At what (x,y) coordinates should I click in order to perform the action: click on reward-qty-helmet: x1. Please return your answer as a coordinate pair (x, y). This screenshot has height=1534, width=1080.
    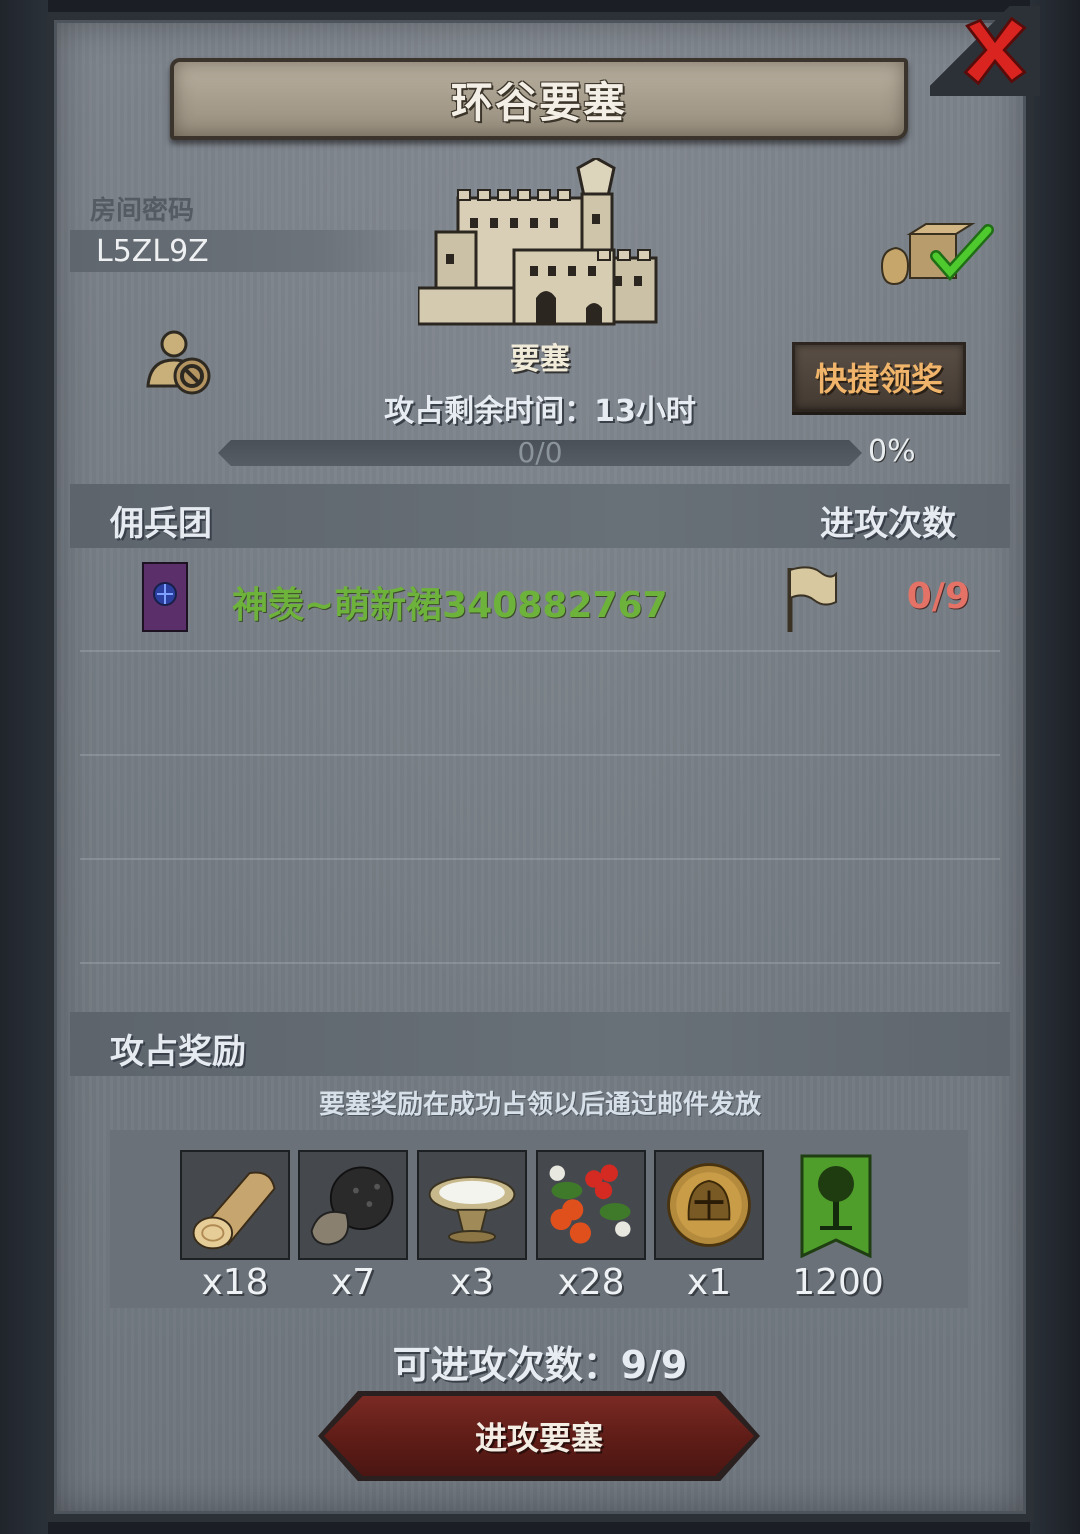
    Looking at the image, I should click on (709, 1282).